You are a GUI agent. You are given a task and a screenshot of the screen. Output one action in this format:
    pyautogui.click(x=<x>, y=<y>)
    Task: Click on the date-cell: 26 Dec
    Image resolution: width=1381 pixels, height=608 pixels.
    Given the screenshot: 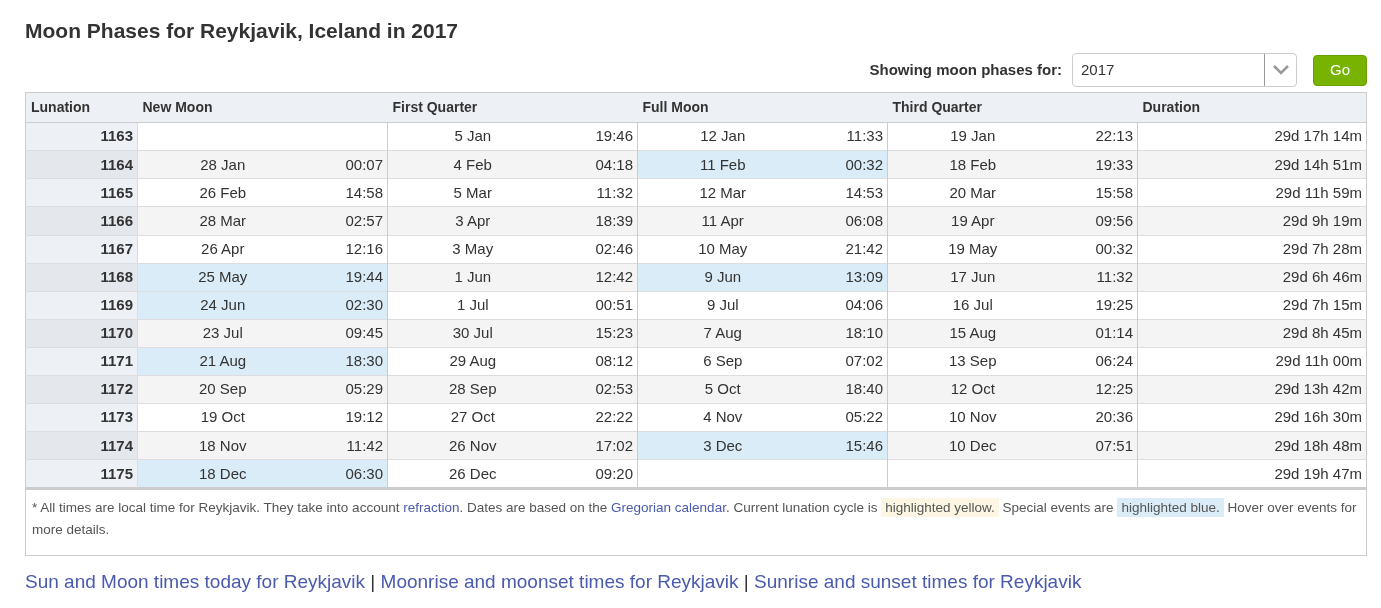 What is the action you would take?
    pyautogui.click(x=472, y=473)
    